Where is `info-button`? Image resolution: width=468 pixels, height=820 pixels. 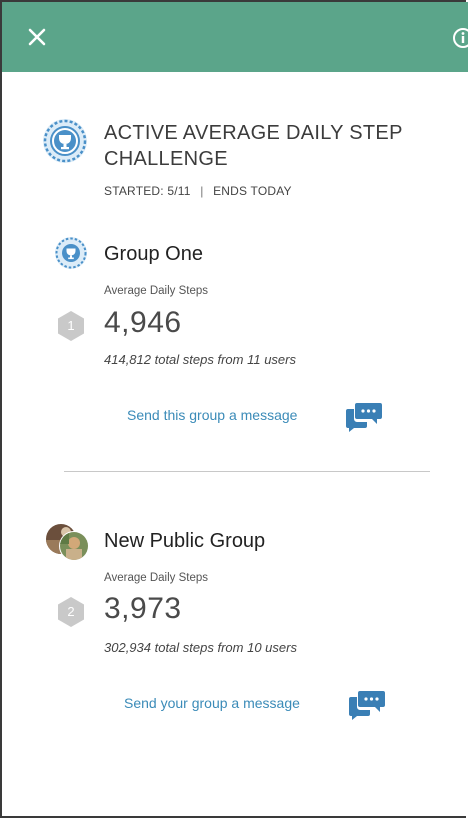
info-button is located at coordinates (460, 38).